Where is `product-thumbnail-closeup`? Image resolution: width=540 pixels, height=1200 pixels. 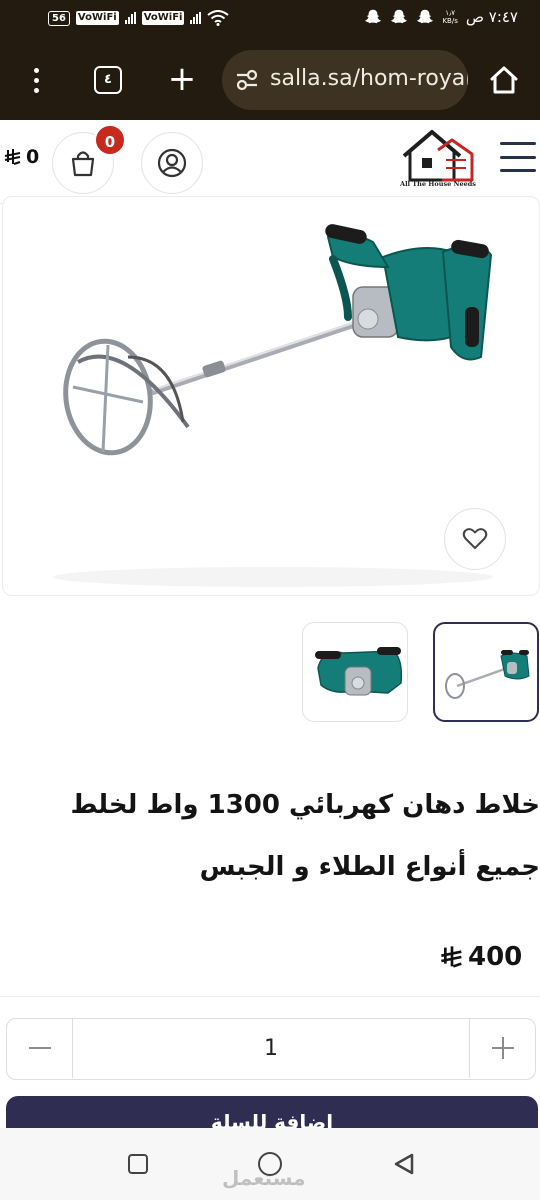 product-thumbnail-closeup is located at coordinates (355, 672).